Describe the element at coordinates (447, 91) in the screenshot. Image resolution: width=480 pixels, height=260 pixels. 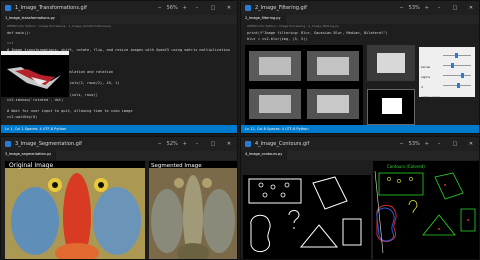
I see `trackbar-row: sigma_space` at that location.